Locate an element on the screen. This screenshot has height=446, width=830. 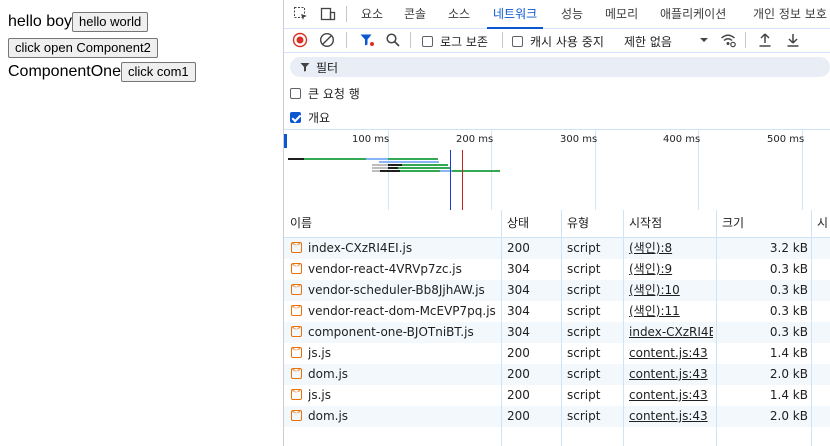
column-header-initiator: 시작점 is located at coordinates (645, 223).